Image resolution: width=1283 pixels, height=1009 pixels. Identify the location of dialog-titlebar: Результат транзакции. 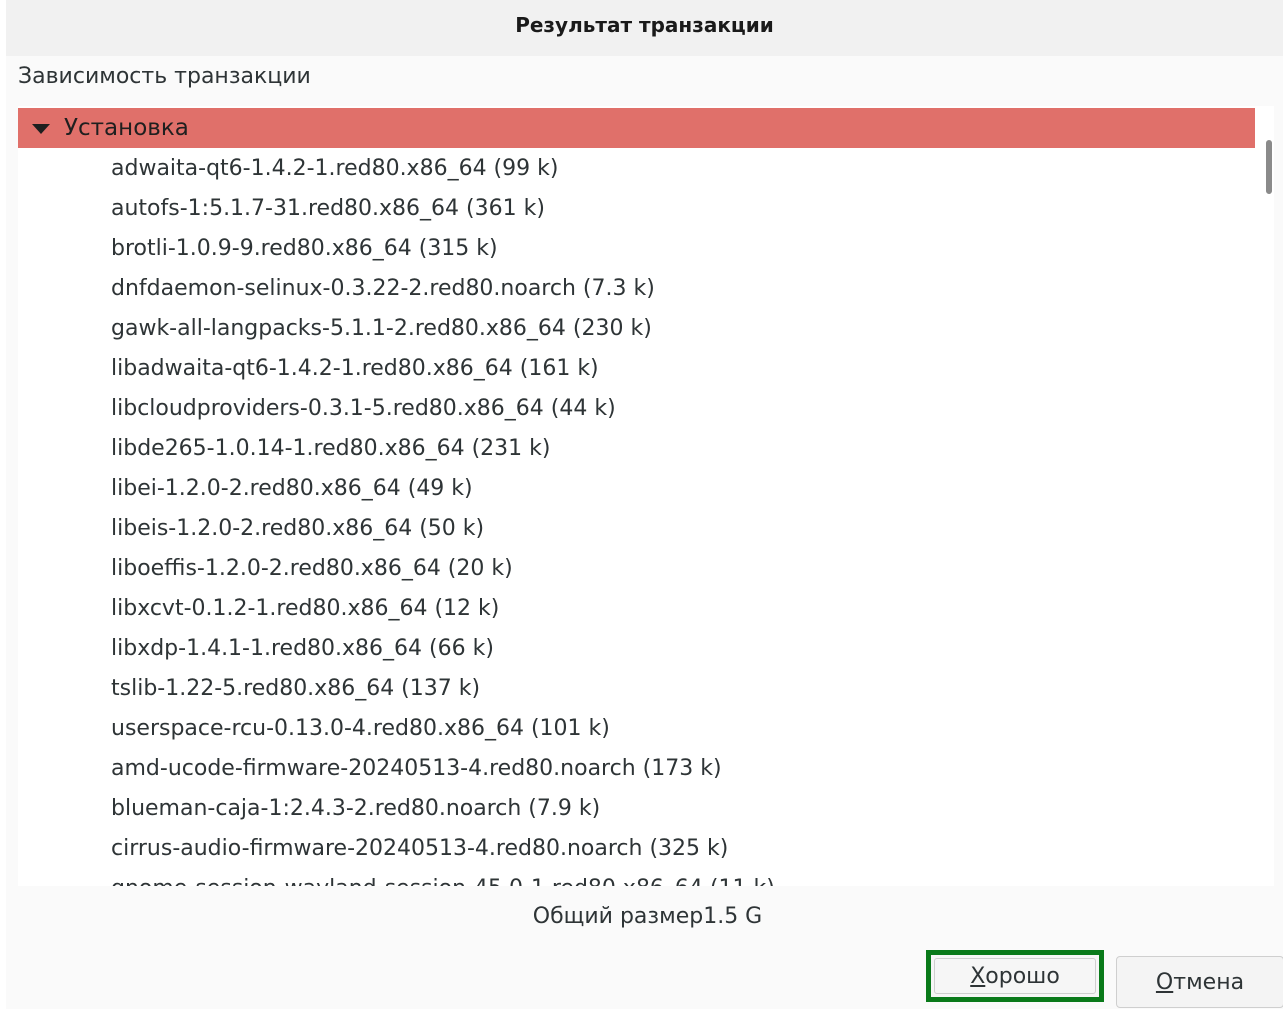
(644, 28).